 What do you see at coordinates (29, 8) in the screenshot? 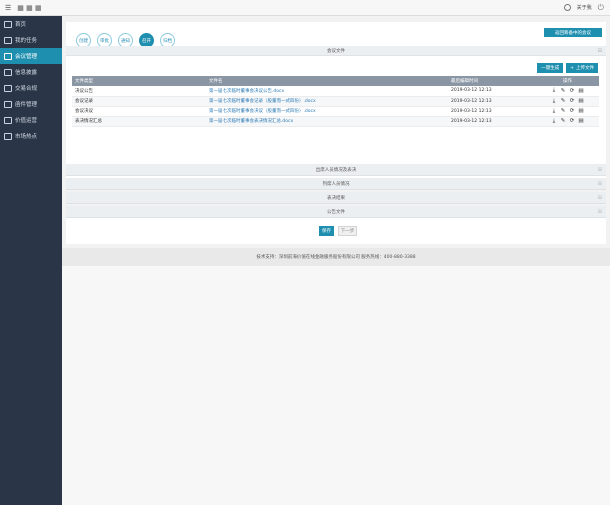
I see `grid-icon: ▦ ▦ ▦` at bounding box center [29, 8].